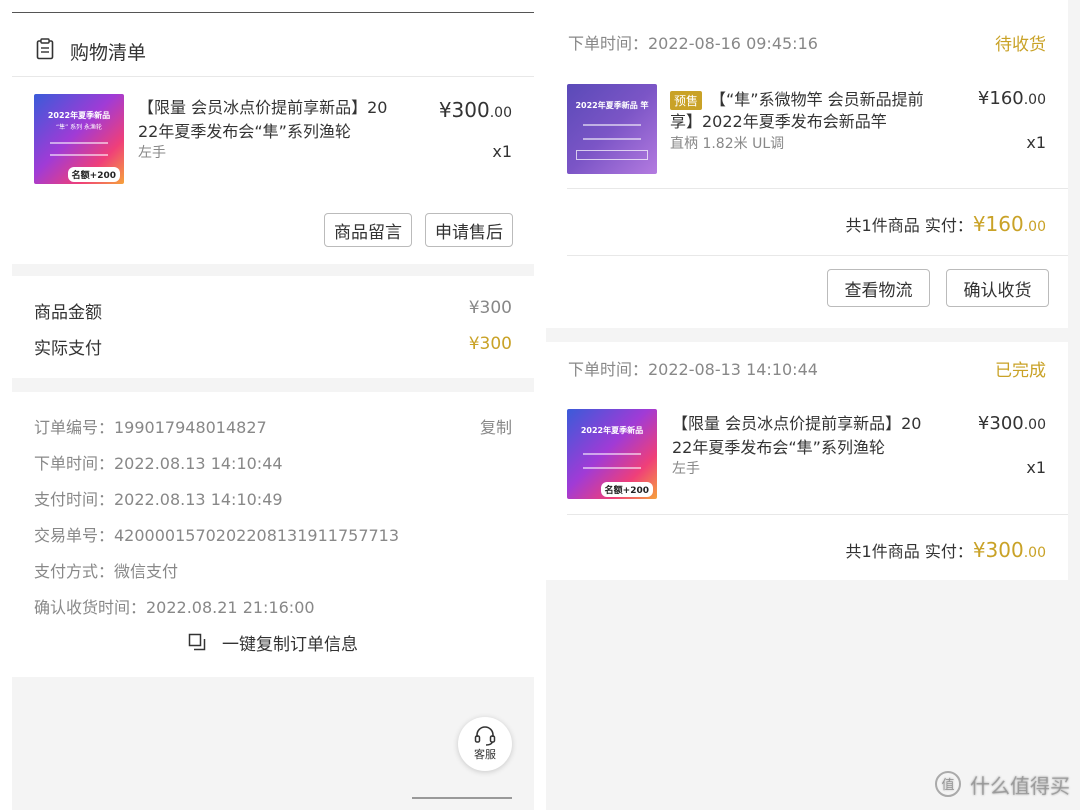 The height and width of the screenshot is (810, 1080). What do you see at coordinates (273, 12) in the screenshot?
I see `top-divider` at bounding box center [273, 12].